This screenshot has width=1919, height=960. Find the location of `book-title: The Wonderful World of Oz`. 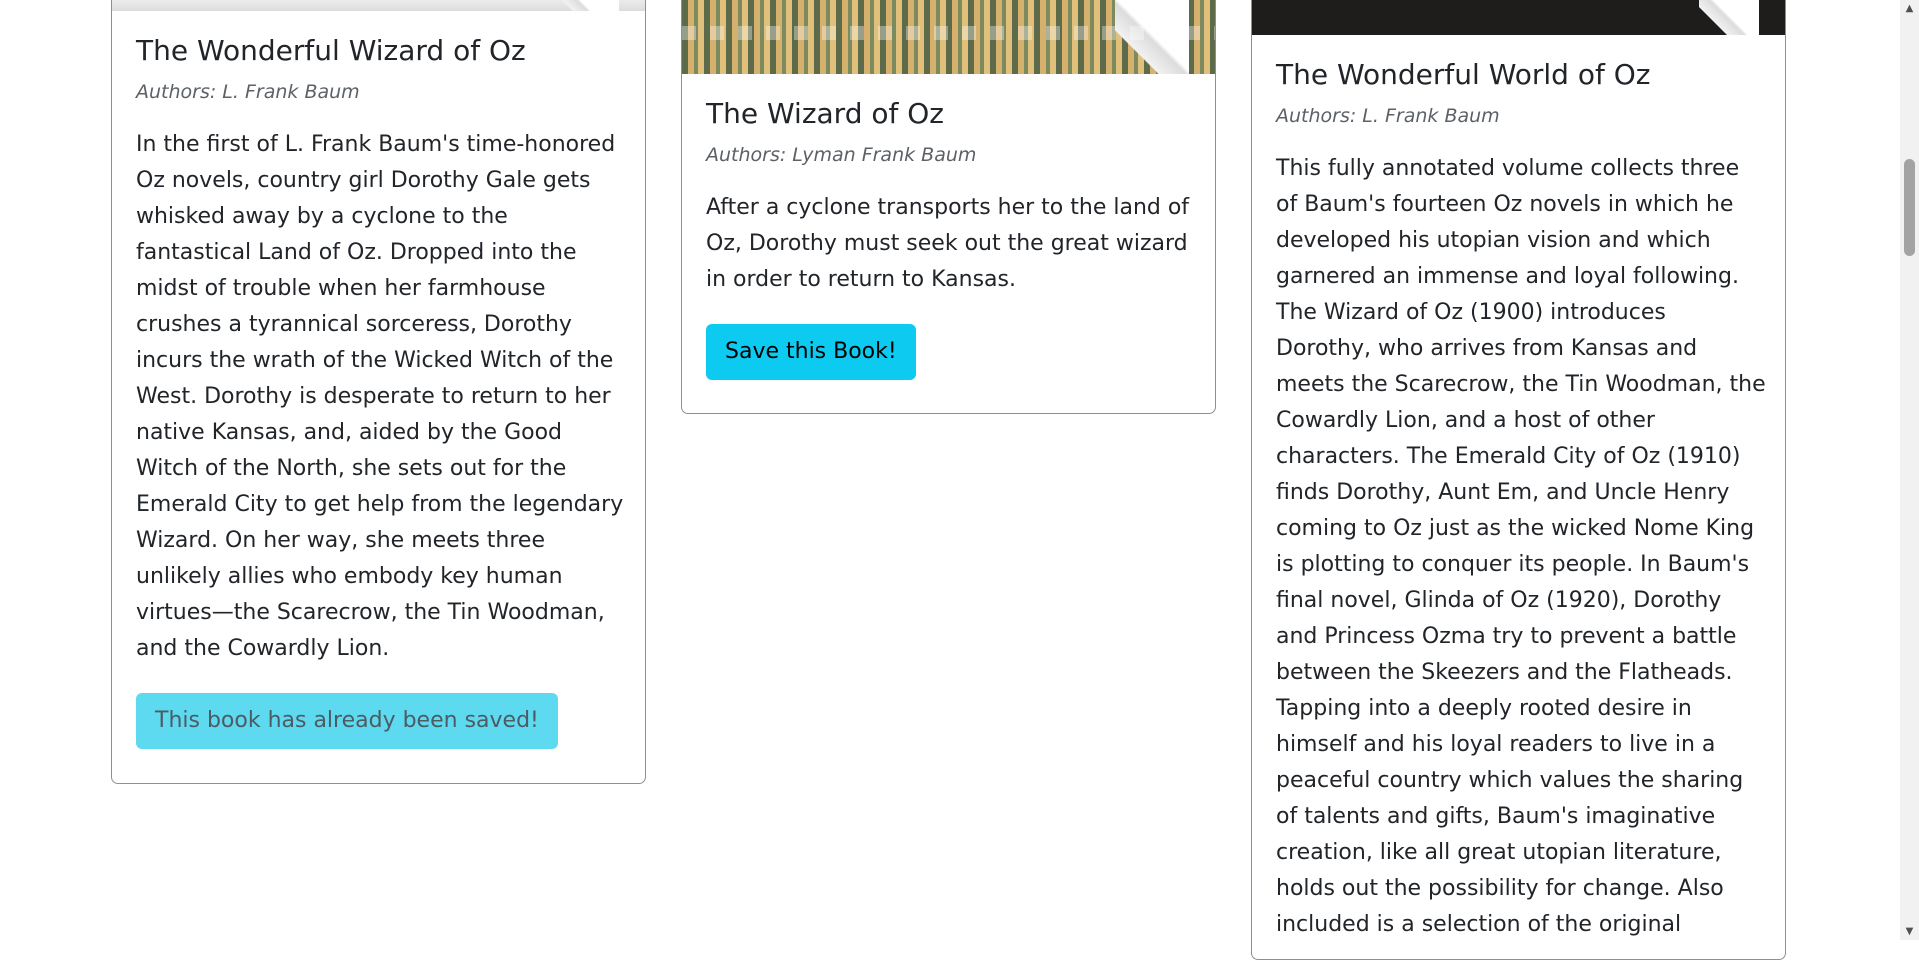

book-title: The Wonderful World of Oz is located at coordinates (1463, 74).